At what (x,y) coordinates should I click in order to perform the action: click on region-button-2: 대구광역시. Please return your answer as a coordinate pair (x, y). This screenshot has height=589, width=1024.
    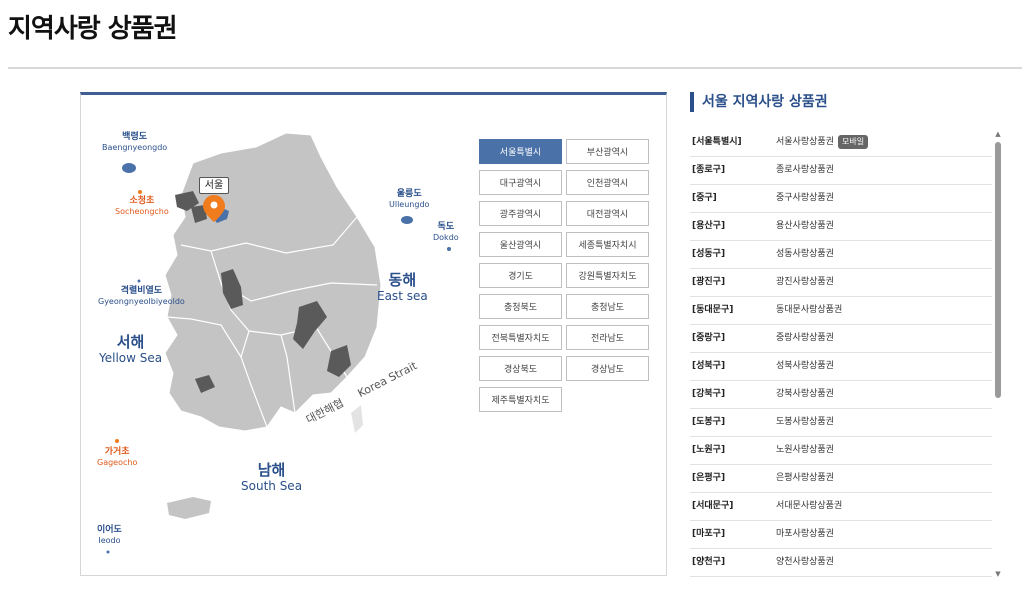
    Looking at the image, I should click on (520, 182).